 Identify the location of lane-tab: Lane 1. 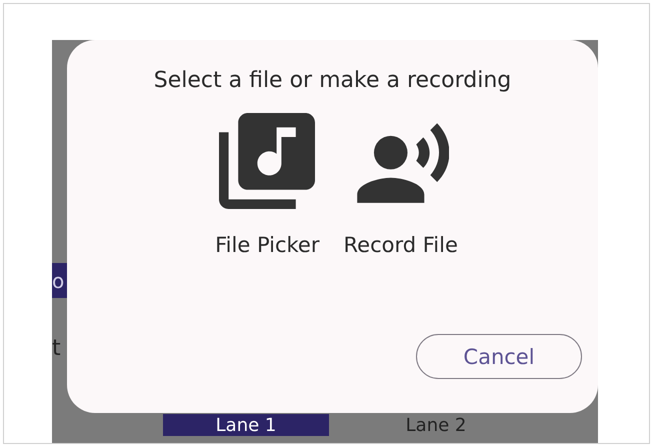
(246, 425).